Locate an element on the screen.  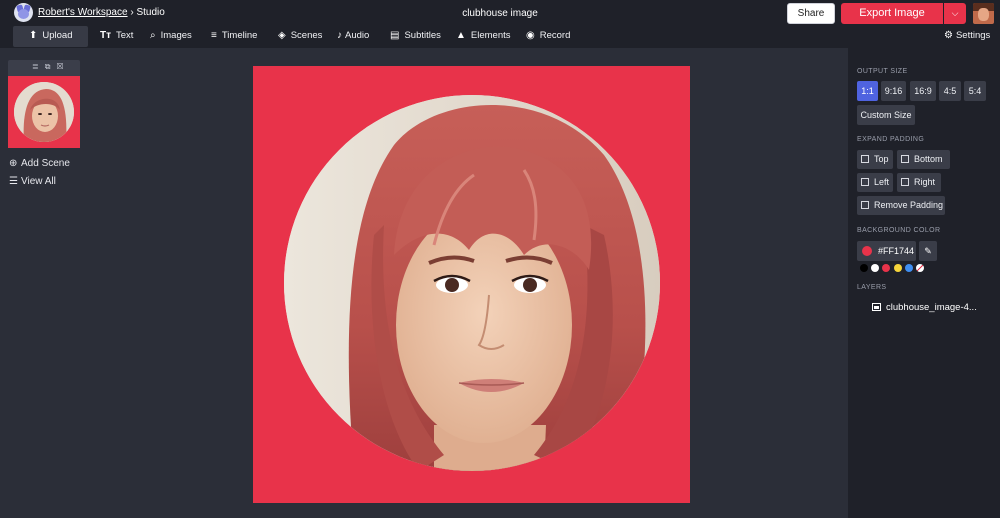
padding-right-toggle: Right is located at coordinates (919, 182).